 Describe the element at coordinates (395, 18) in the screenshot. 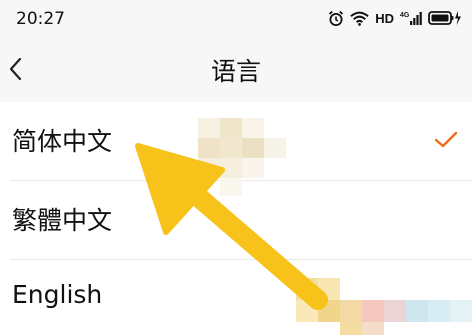

I see `status-icons: HD 4G` at that location.